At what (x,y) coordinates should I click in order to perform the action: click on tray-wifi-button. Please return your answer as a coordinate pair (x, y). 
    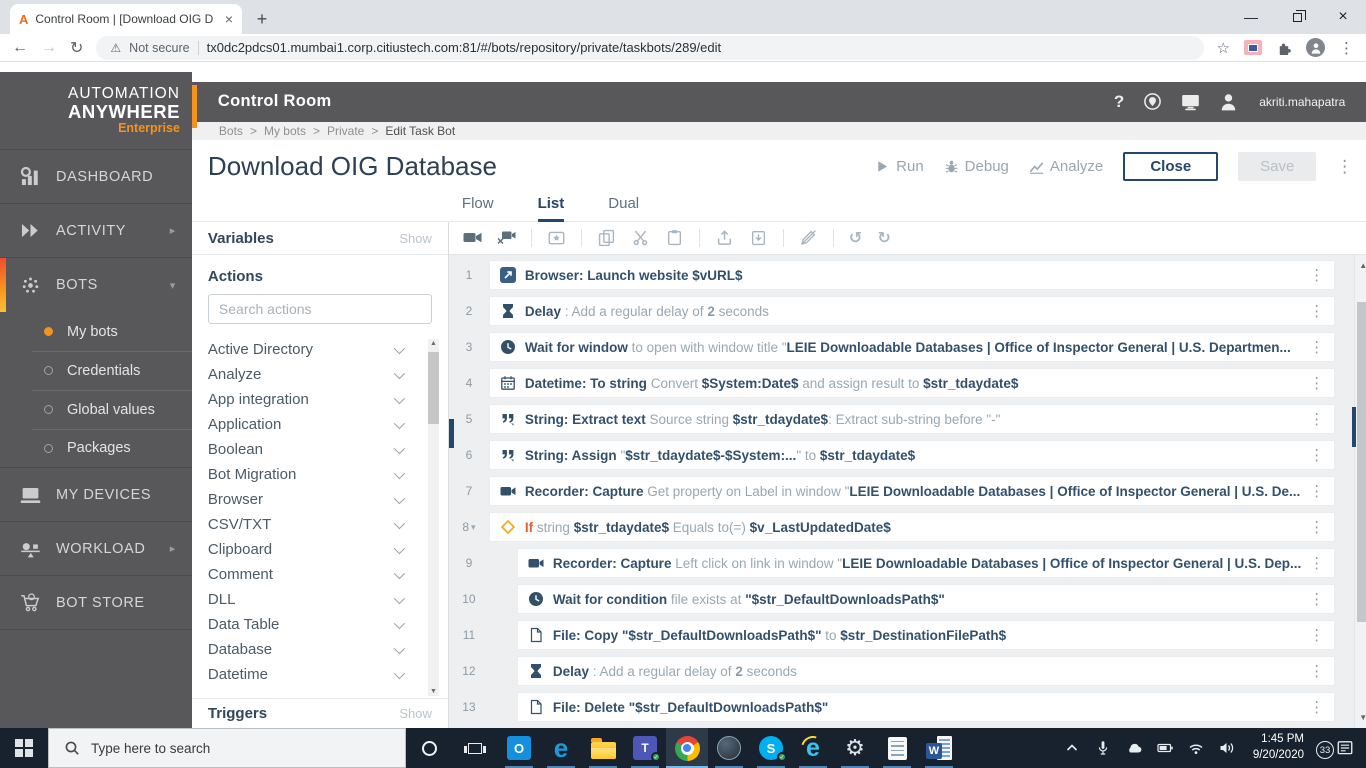
    Looking at the image, I should click on (1196, 748).